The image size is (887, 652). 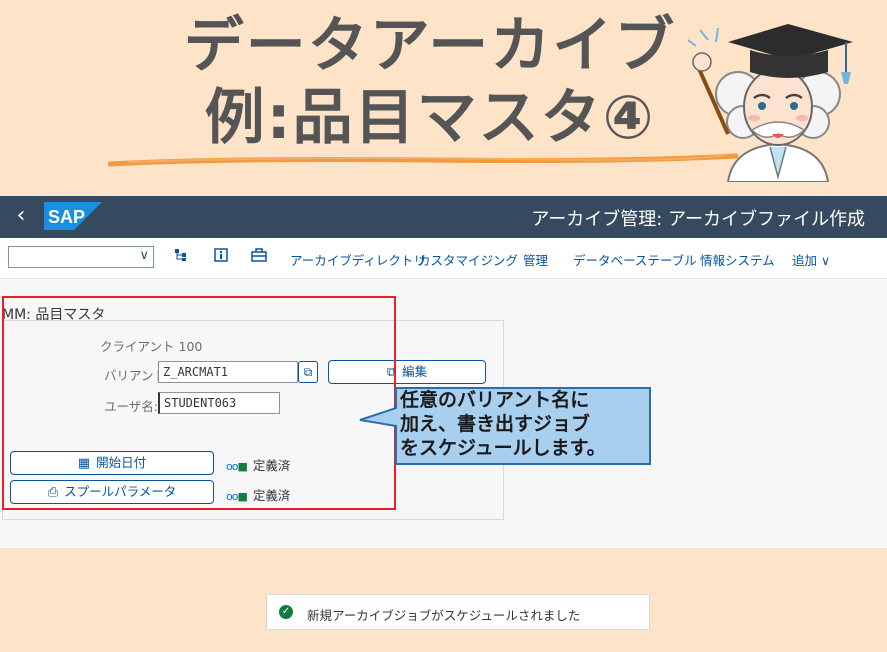 What do you see at coordinates (503, 448) in the screenshot?
I see `callout-line-3: をスケジュールします。` at bounding box center [503, 448].